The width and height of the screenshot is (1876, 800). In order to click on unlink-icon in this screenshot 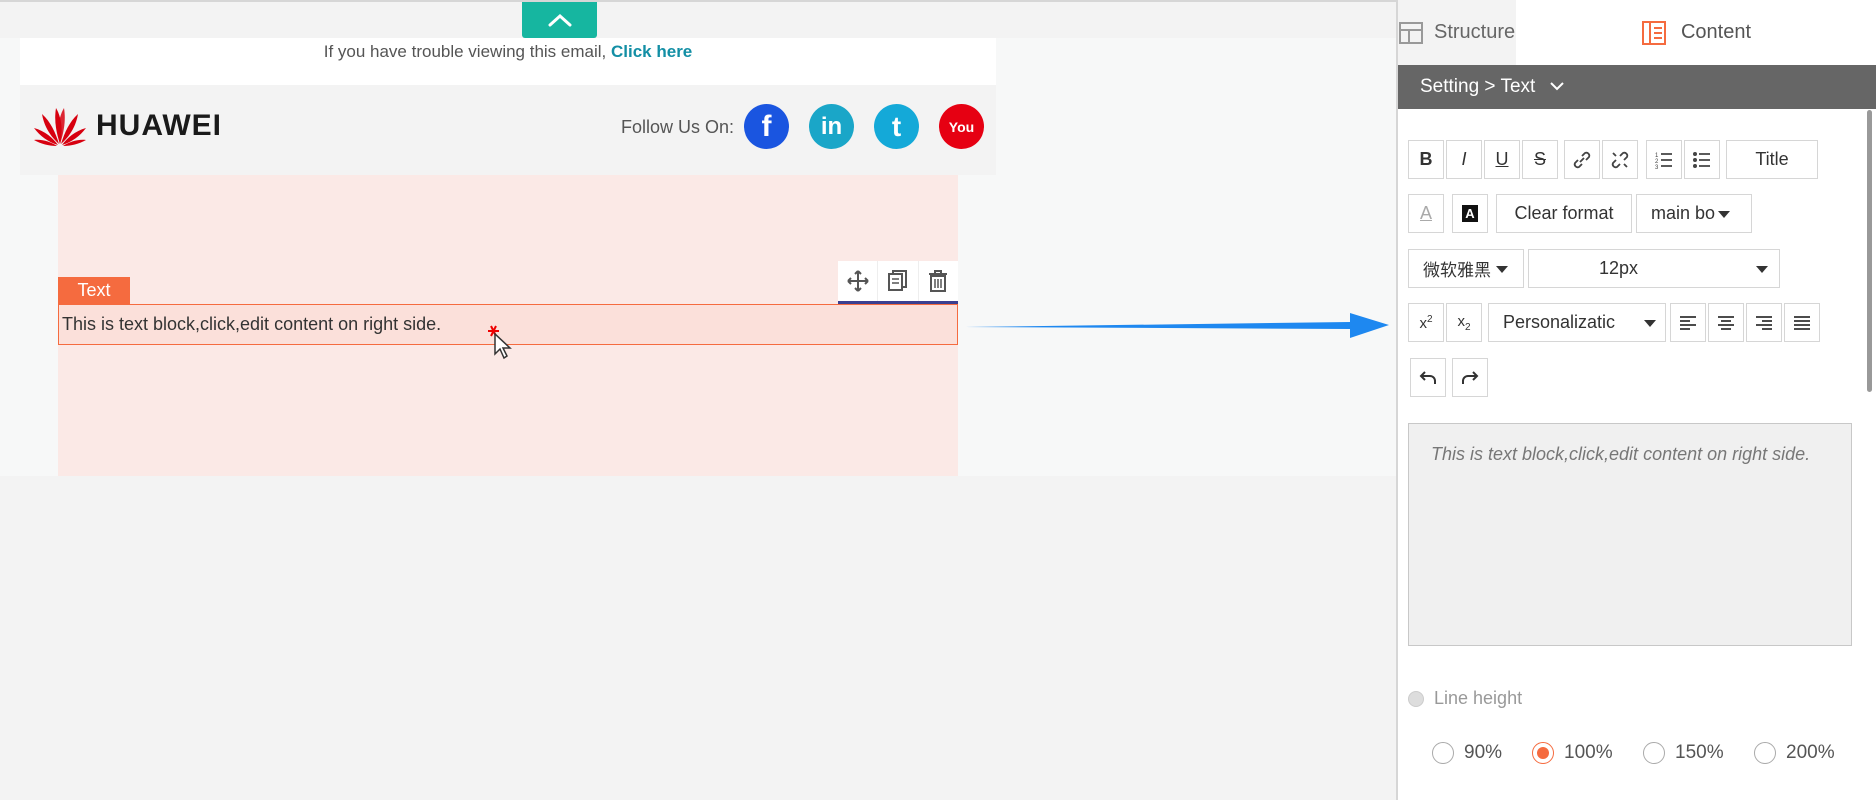, I will do `click(1620, 159)`.